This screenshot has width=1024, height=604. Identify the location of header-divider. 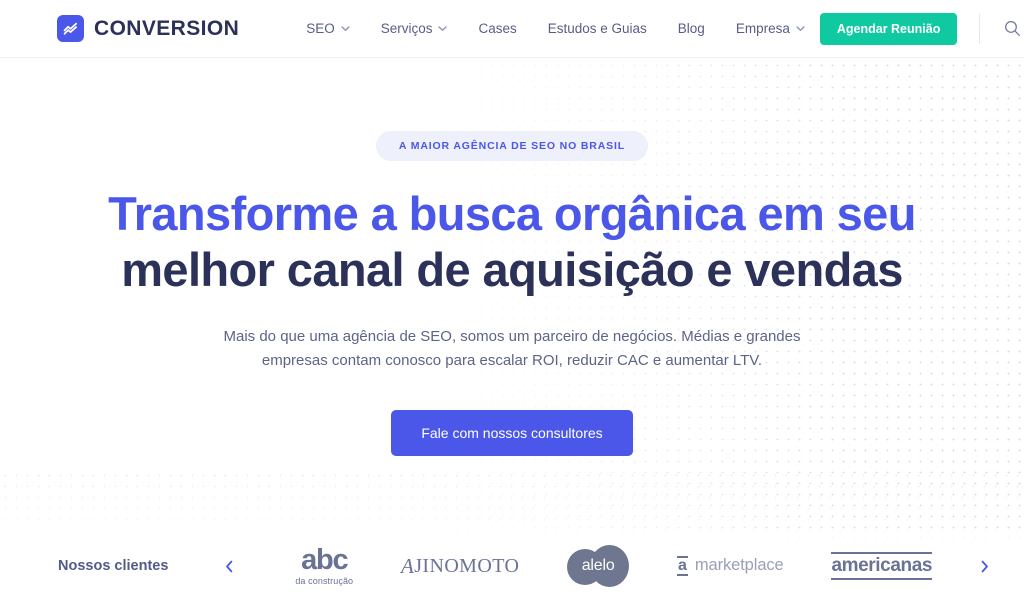
(980, 28).